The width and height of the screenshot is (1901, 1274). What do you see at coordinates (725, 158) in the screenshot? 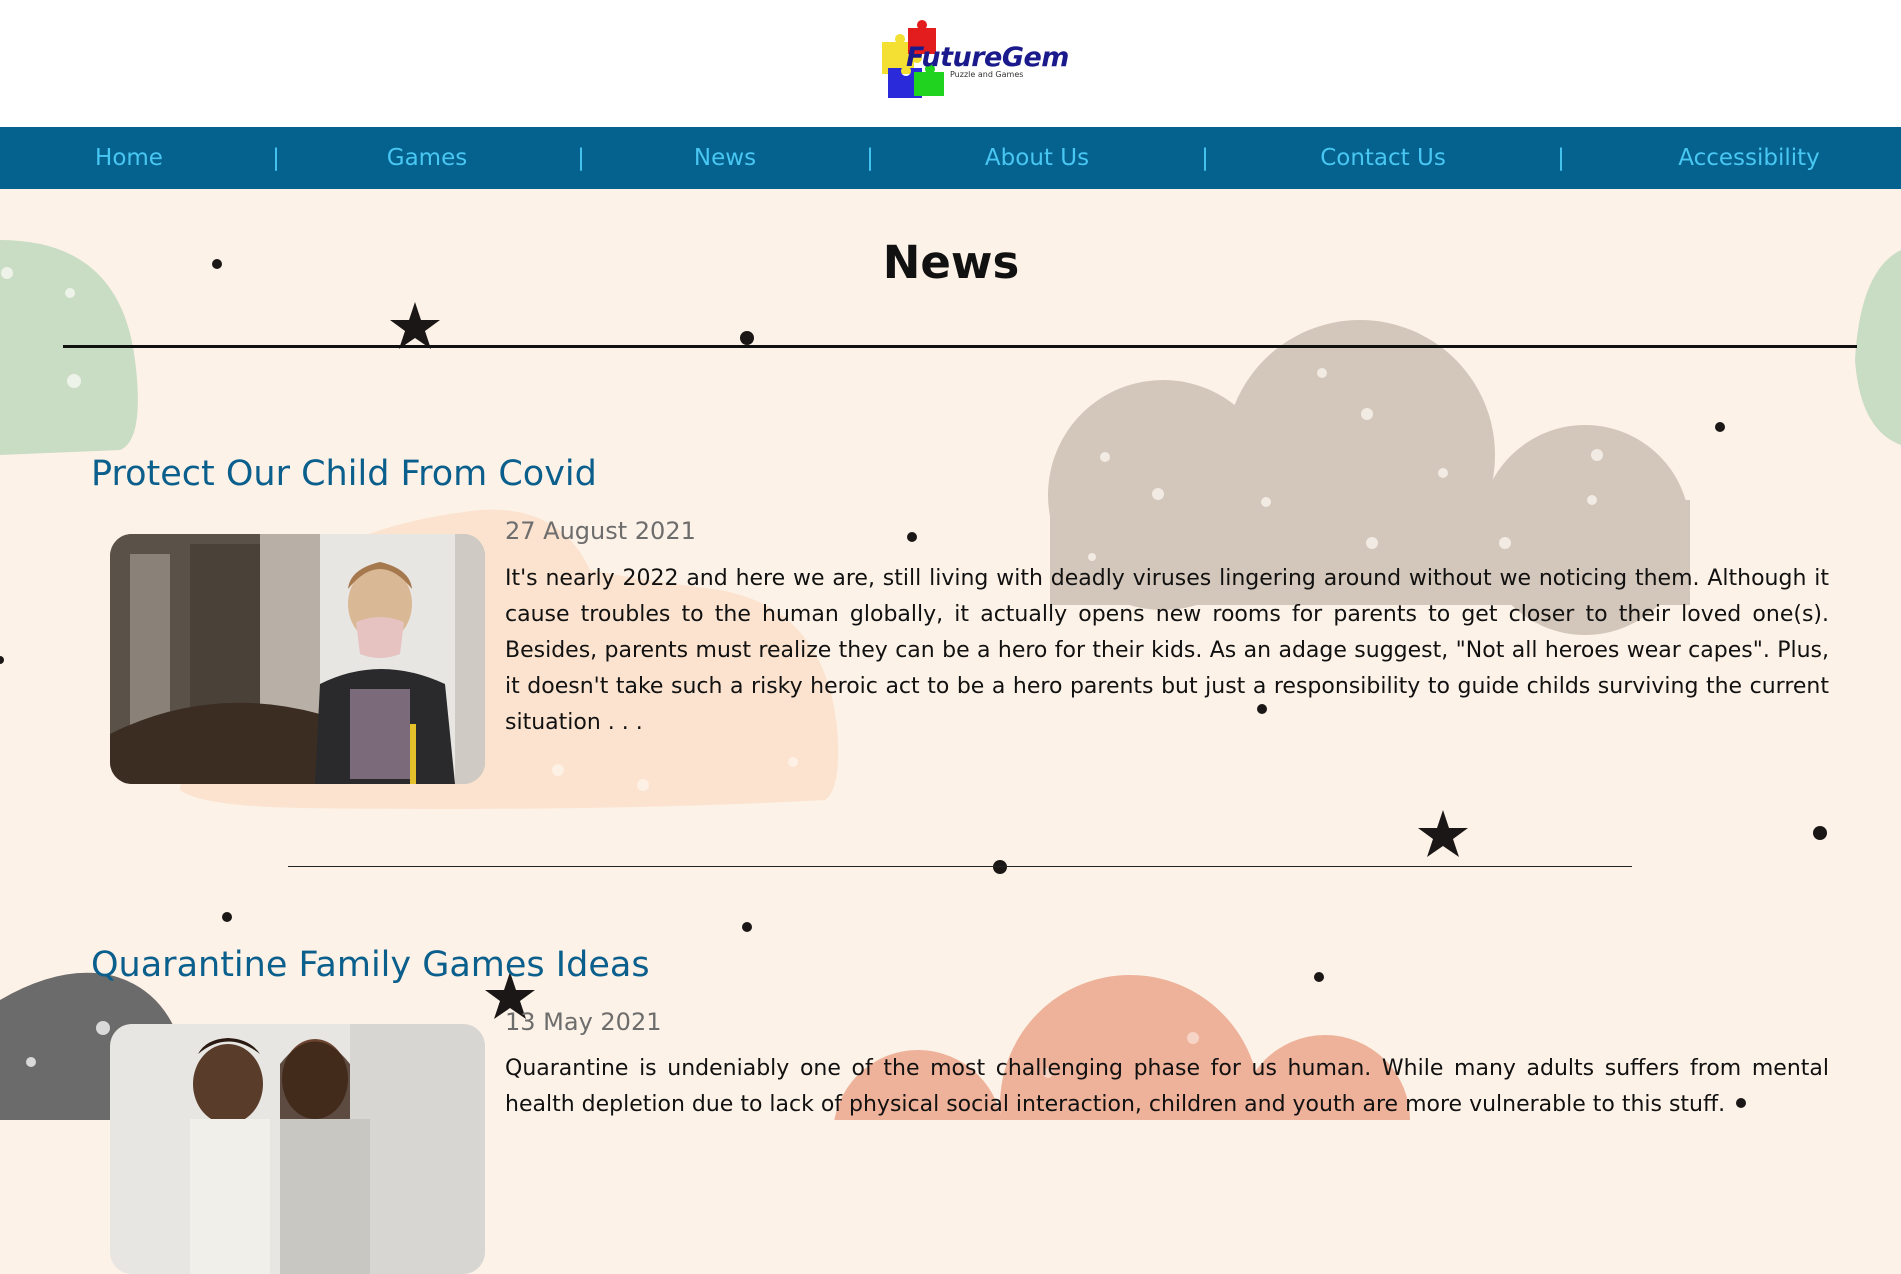
I see `nav-news: News` at bounding box center [725, 158].